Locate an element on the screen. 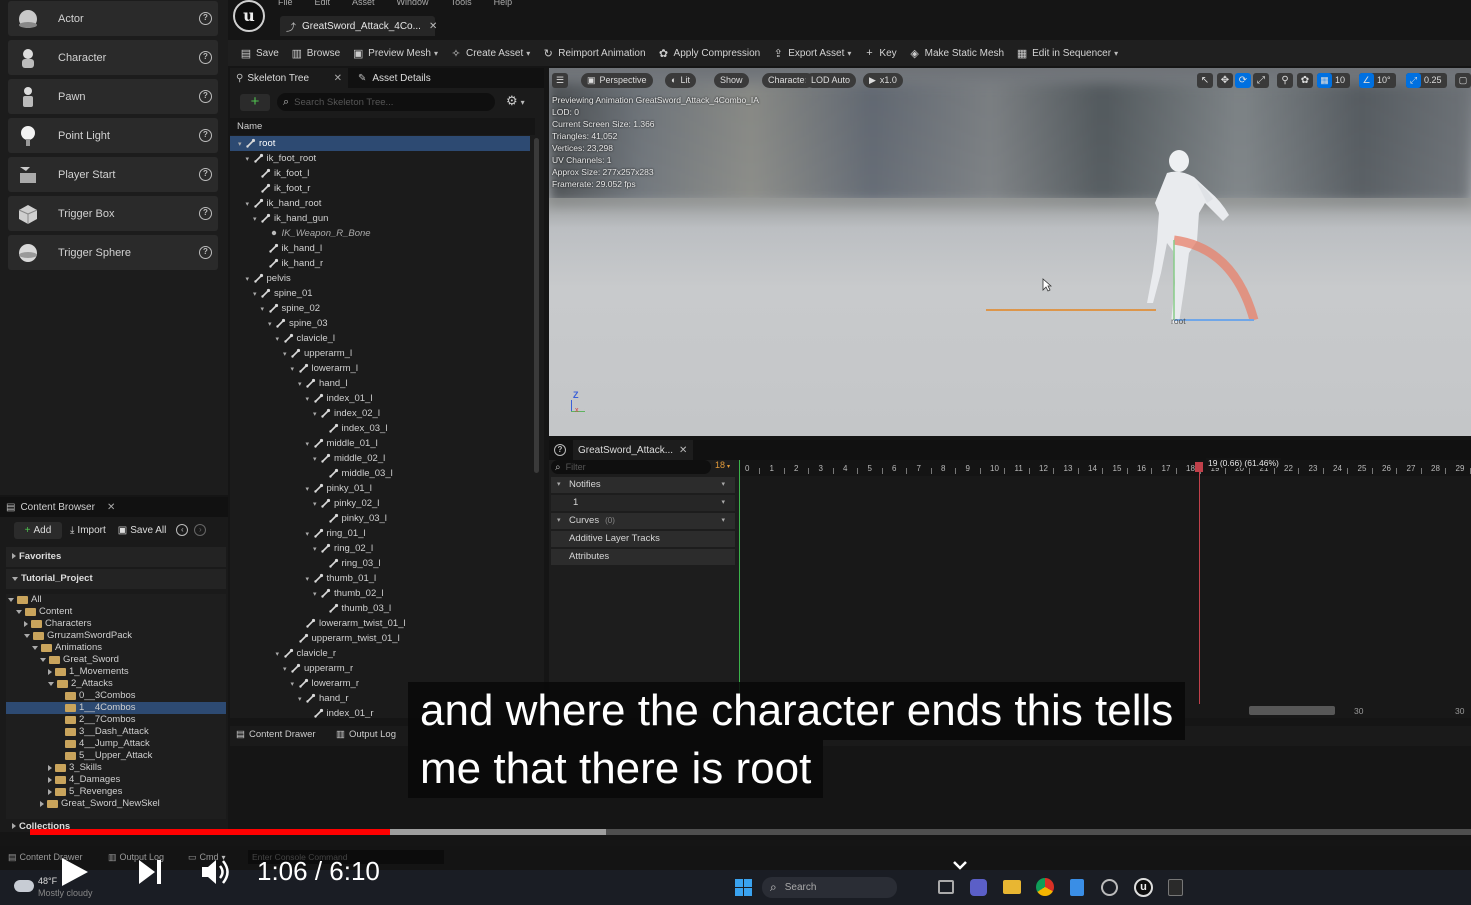  save-button: ▤ Save is located at coordinates (259, 53).